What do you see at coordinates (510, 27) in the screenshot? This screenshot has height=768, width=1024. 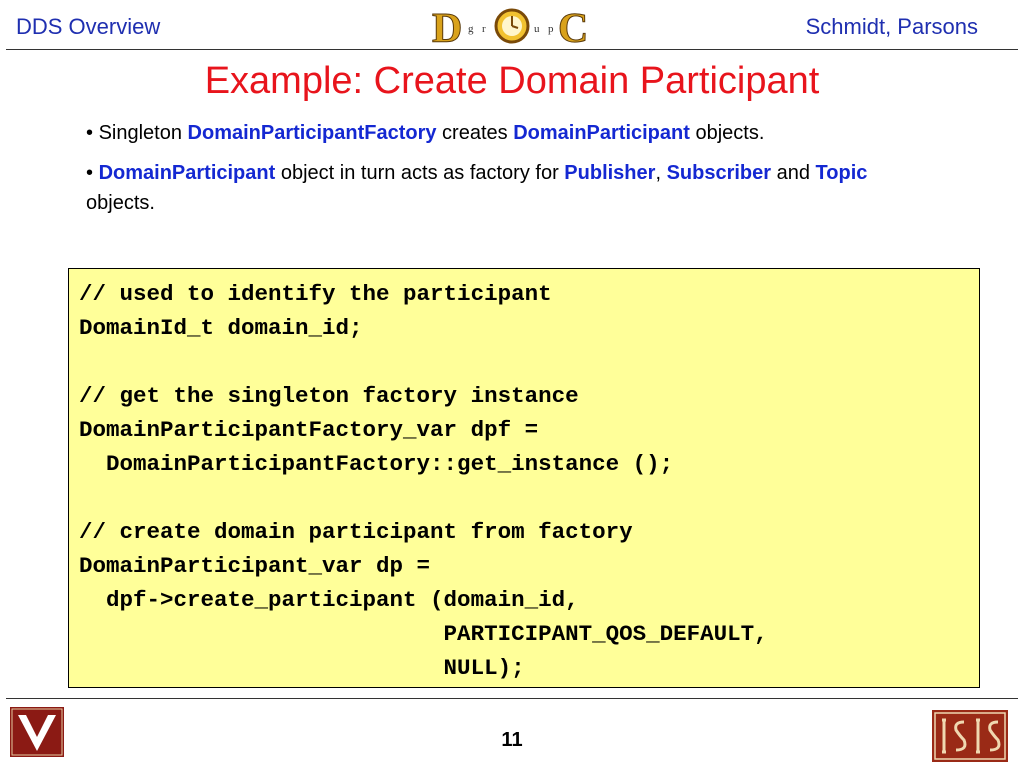 I see `doc-group-logo: D g r u p C` at bounding box center [510, 27].